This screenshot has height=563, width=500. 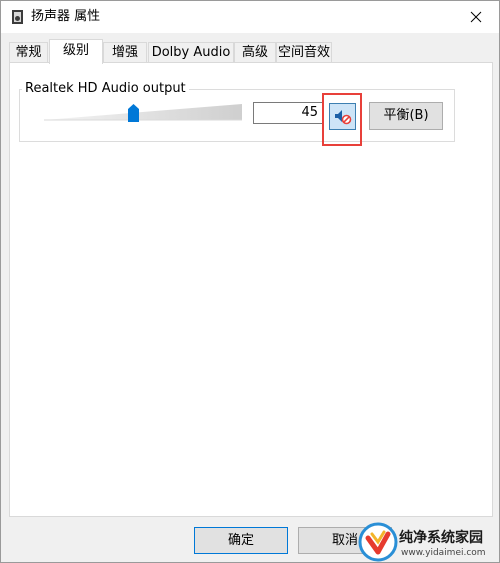 I want to click on mute-toggle-button, so click(x=342, y=116).